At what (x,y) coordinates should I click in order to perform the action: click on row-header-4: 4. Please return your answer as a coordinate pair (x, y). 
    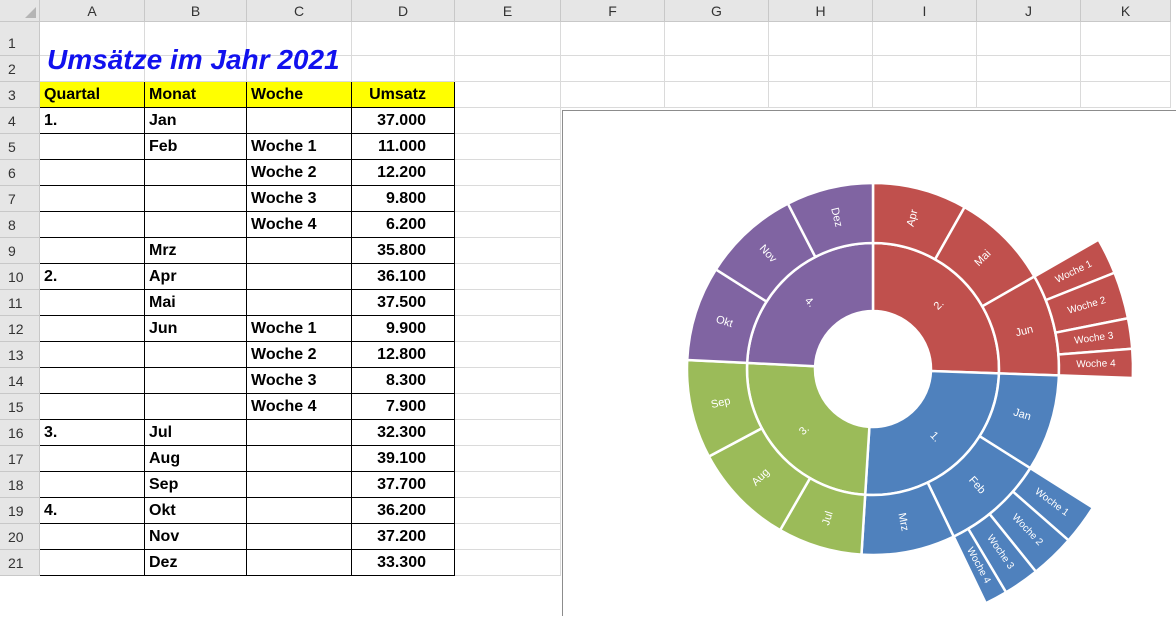
    Looking at the image, I should click on (20, 121).